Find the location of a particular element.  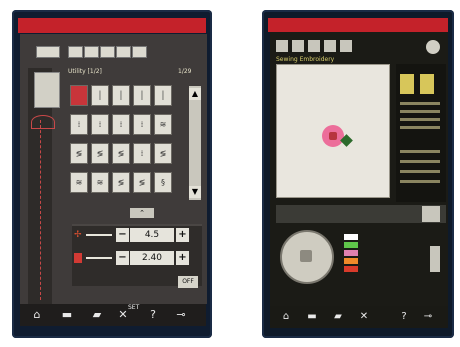

width-minus-button: − is located at coordinates (122, 235).